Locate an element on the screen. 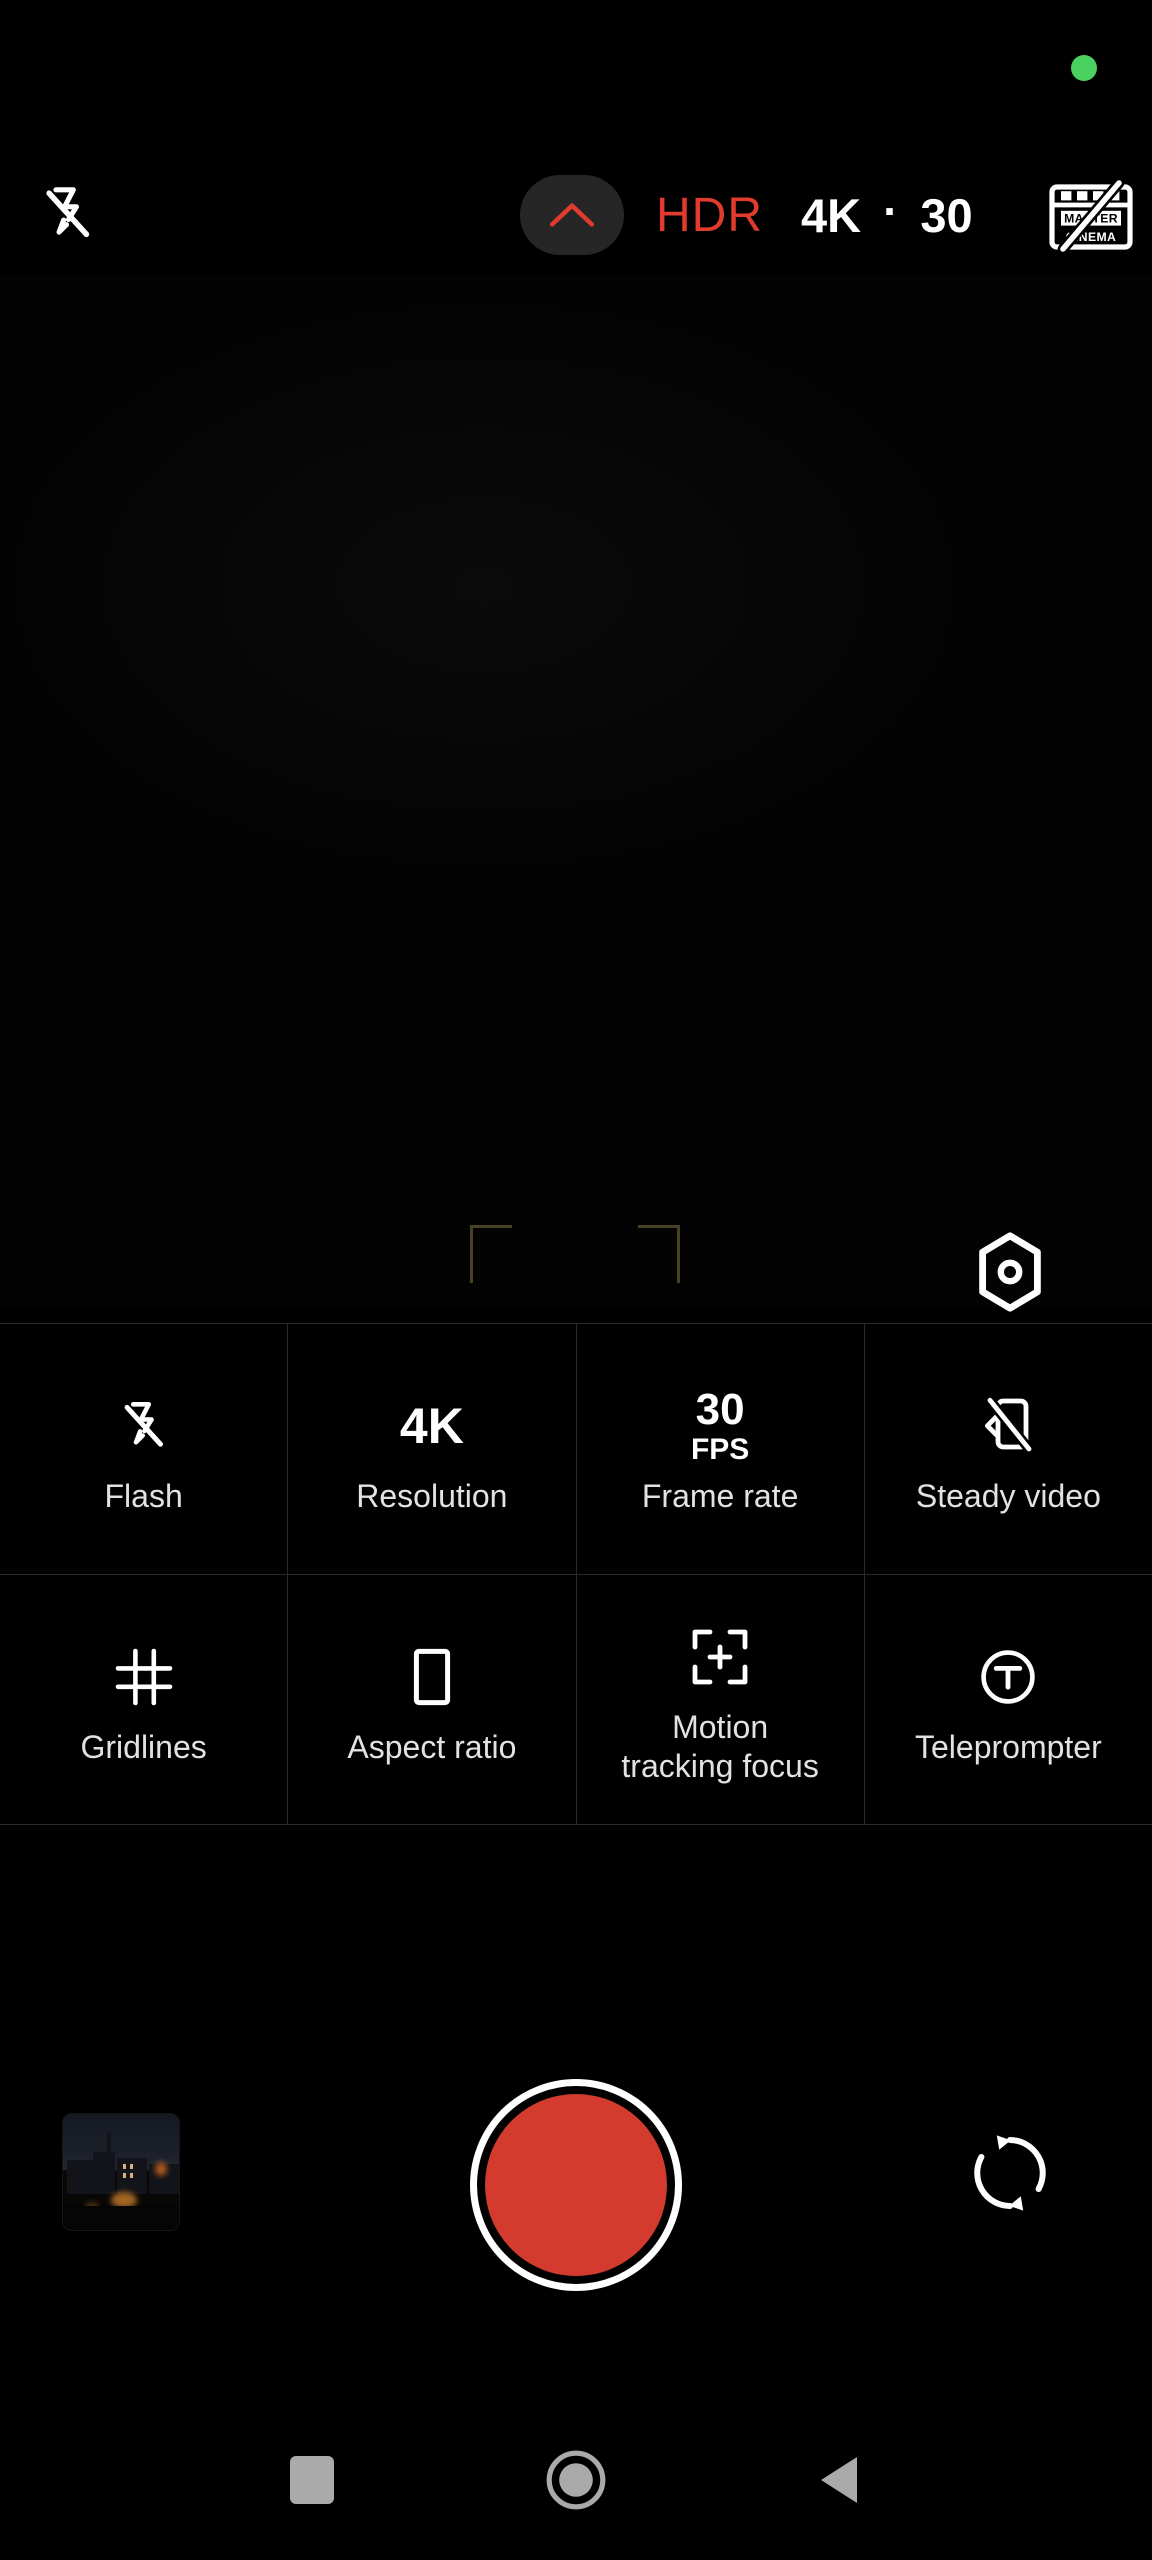 The width and height of the screenshot is (1152, 2560). android-navigation-bar is located at coordinates (576, 2480).